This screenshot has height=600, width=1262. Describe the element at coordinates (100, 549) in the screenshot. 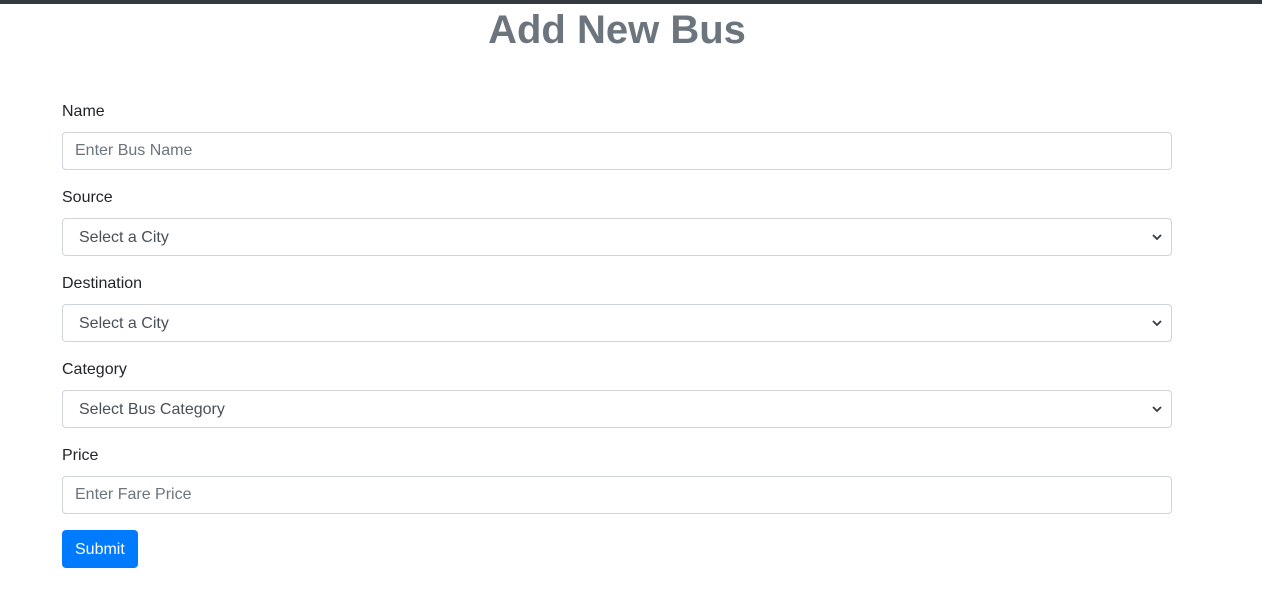

I see `submit-button: Submit` at that location.